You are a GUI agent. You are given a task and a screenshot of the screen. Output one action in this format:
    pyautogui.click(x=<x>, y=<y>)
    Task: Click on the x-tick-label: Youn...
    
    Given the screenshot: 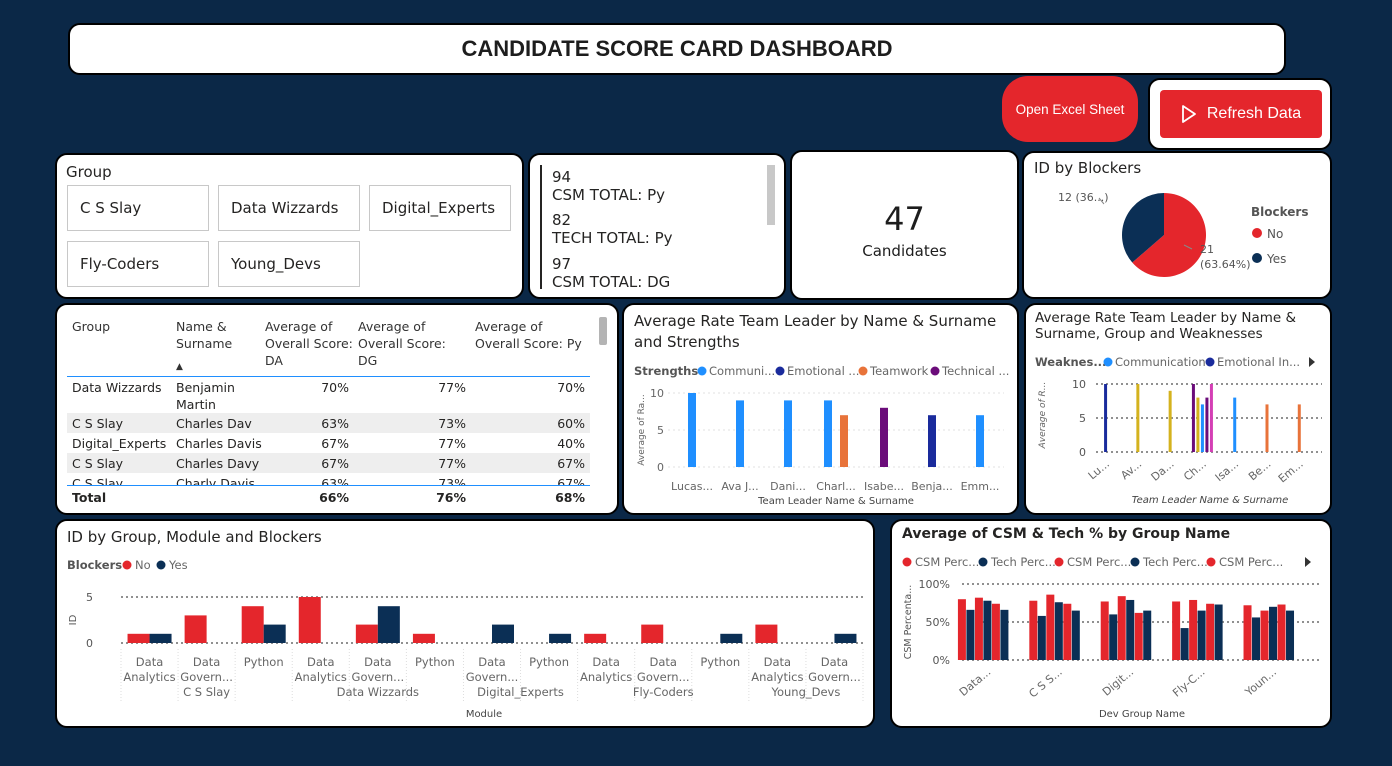 What is the action you would take?
    pyautogui.click(x=1260, y=682)
    